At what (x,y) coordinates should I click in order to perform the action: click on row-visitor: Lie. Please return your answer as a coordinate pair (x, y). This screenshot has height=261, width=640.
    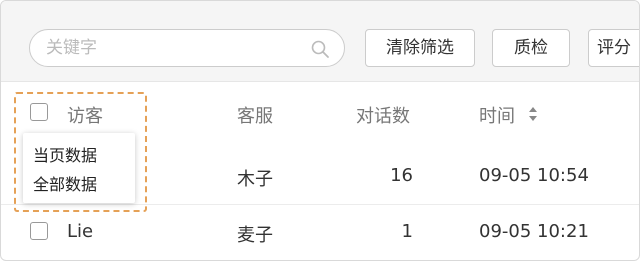
    Looking at the image, I should click on (80, 231).